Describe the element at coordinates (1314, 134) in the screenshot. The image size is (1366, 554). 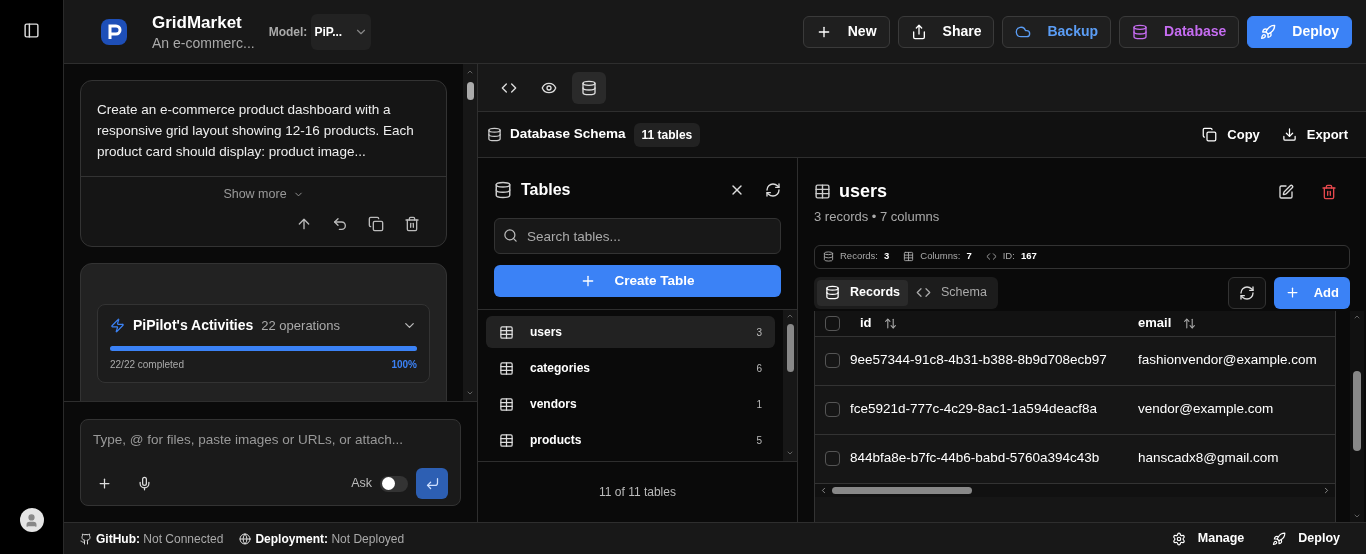
I see `export-button: Export` at that location.